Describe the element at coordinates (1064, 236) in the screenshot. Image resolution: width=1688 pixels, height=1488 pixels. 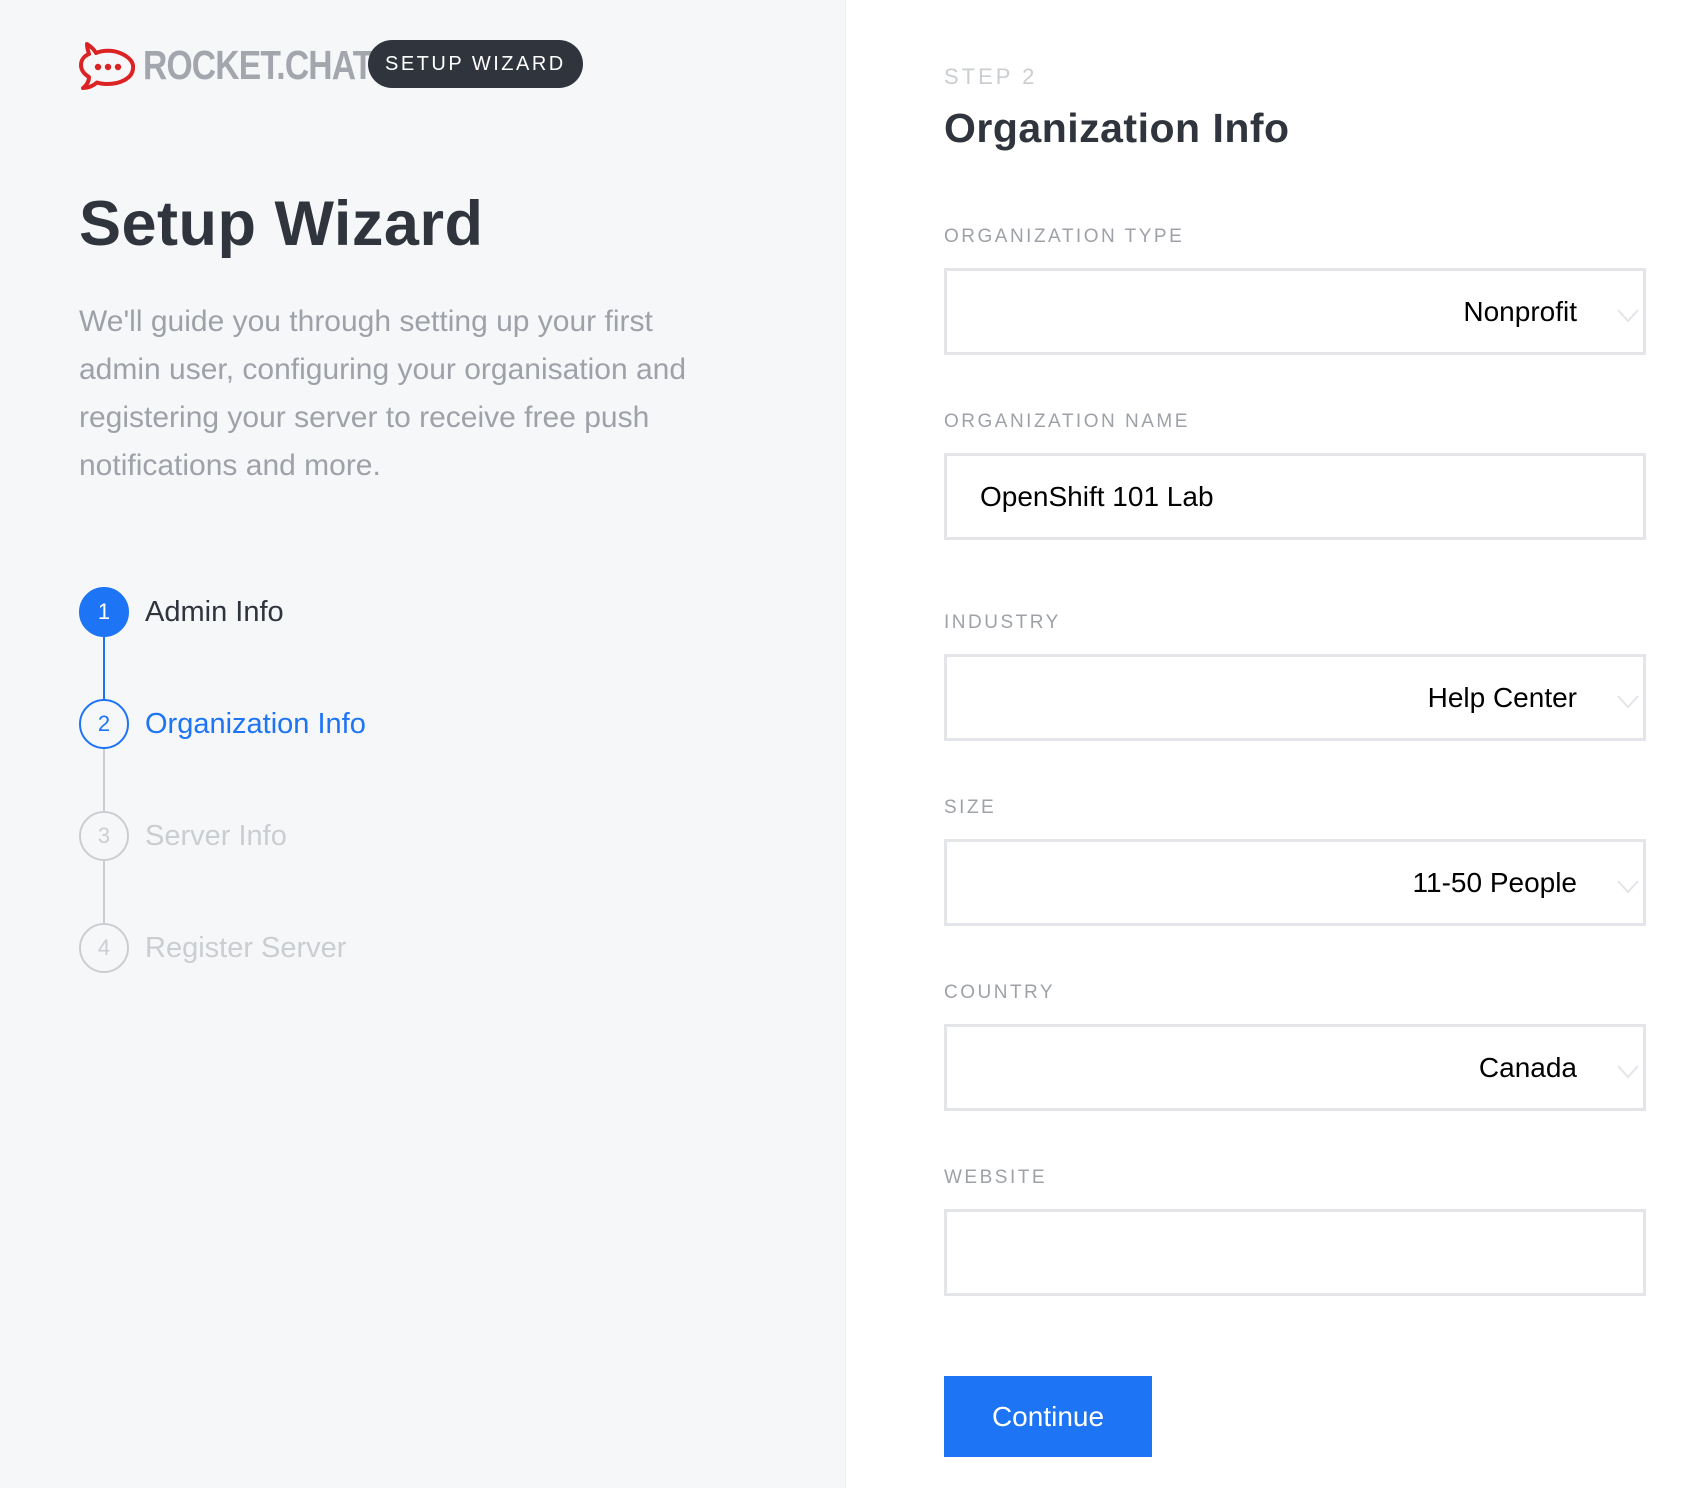
I see `organization-type-label: ORGANIZATION TYPE` at that location.